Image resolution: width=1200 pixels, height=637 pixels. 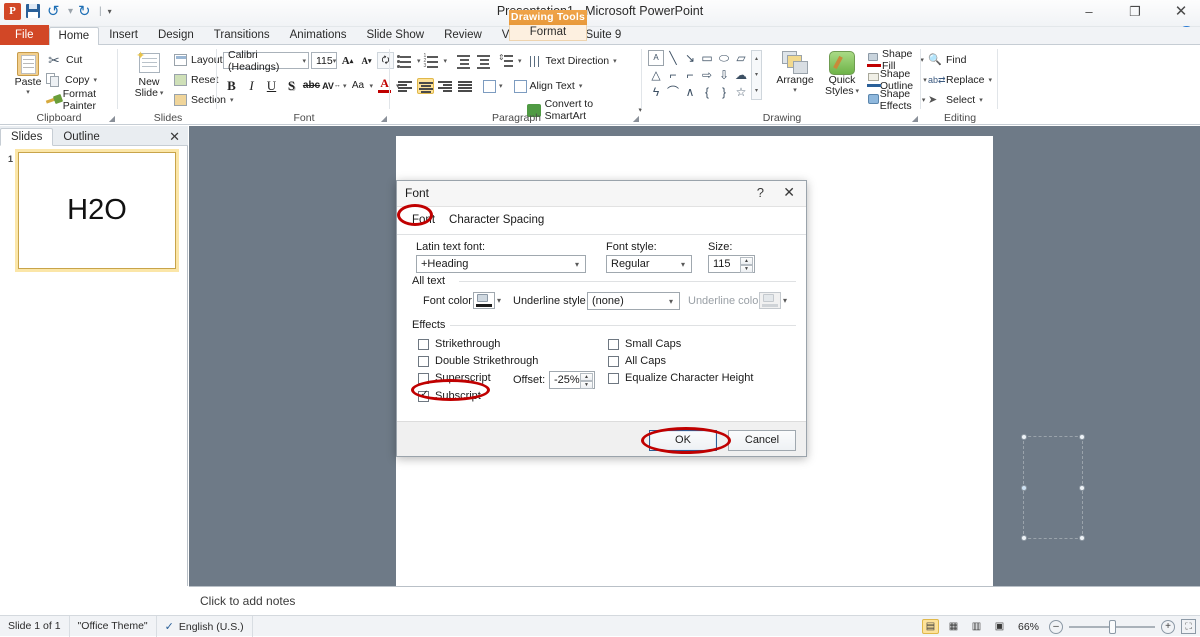 What do you see at coordinates (205, 626) in the screenshot?
I see `status-language: ✓ English (U.S.)` at bounding box center [205, 626].